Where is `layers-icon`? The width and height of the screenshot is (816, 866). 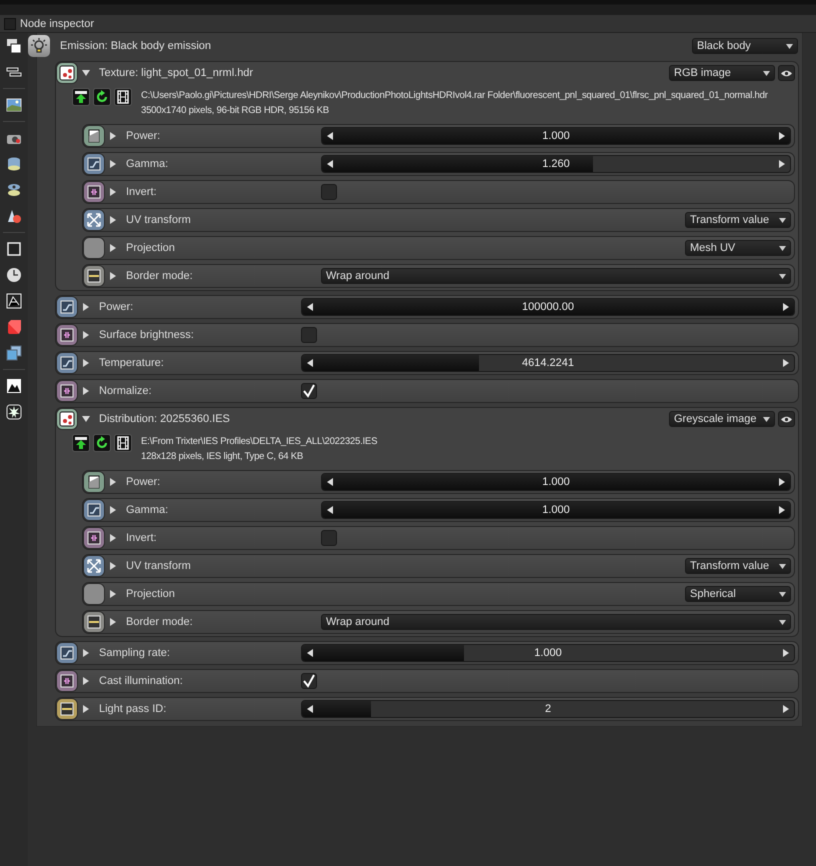 layers-icon is located at coordinates (14, 46).